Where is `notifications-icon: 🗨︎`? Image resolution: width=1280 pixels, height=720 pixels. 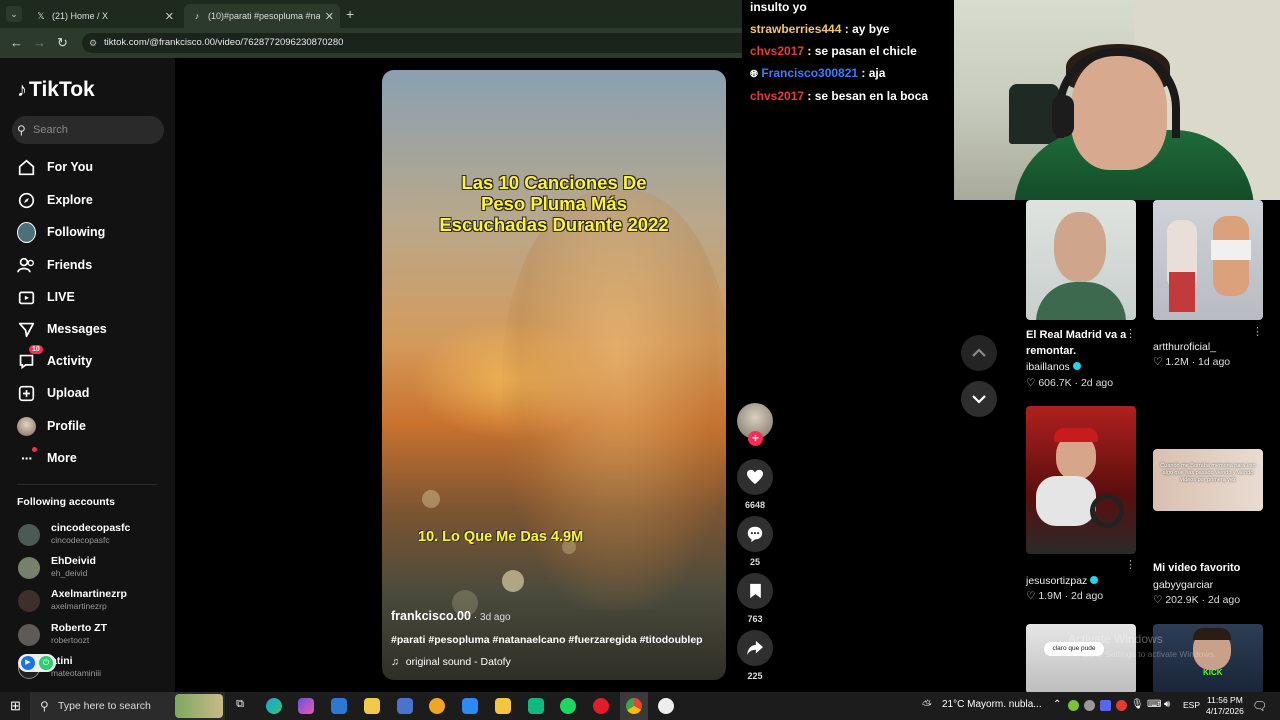
notifications-icon: 🗨︎ is located at coordinates (1259, 706).